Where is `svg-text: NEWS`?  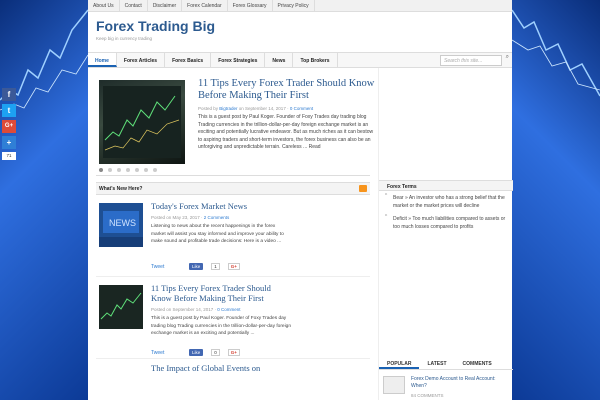
svg-text: NEWS is located at coordinates (122, 223).